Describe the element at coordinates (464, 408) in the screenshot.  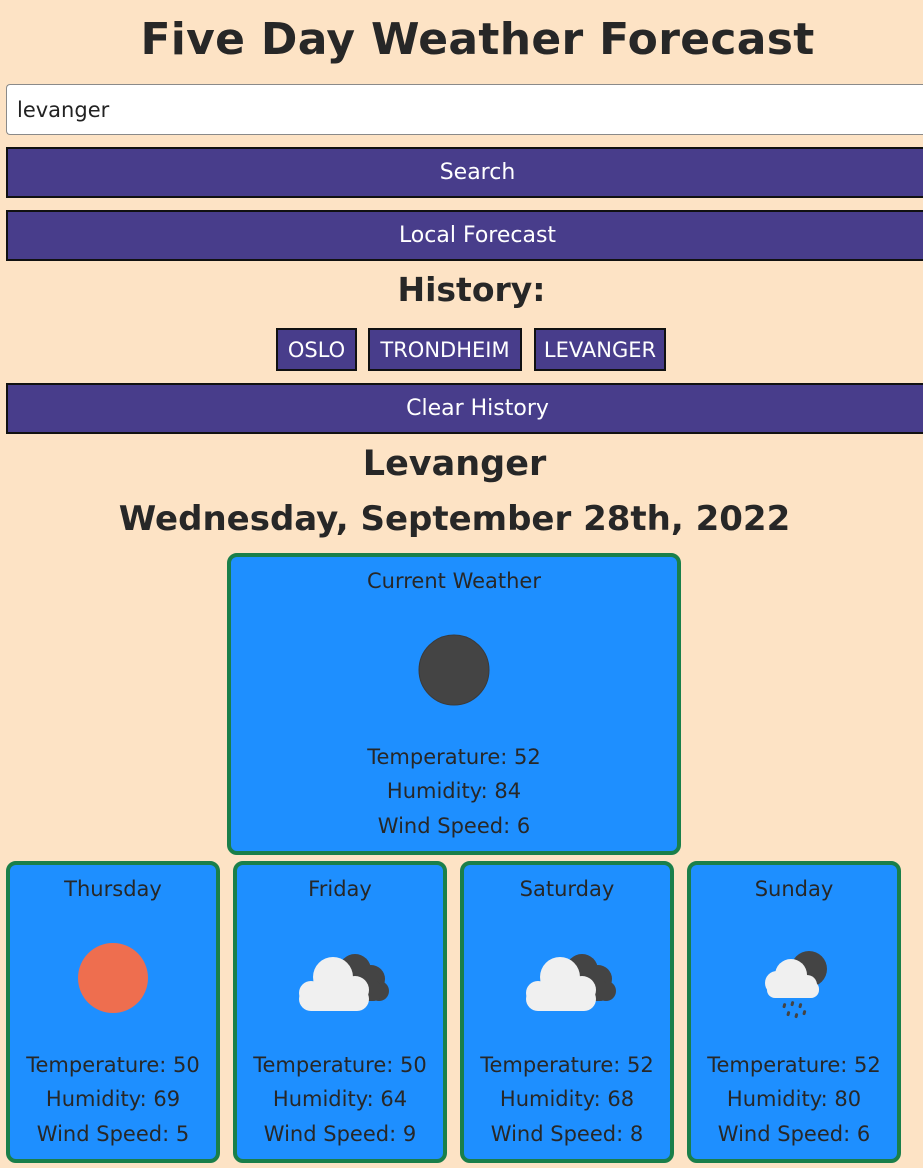
I see `clear-history-button: Clear History` at that location.